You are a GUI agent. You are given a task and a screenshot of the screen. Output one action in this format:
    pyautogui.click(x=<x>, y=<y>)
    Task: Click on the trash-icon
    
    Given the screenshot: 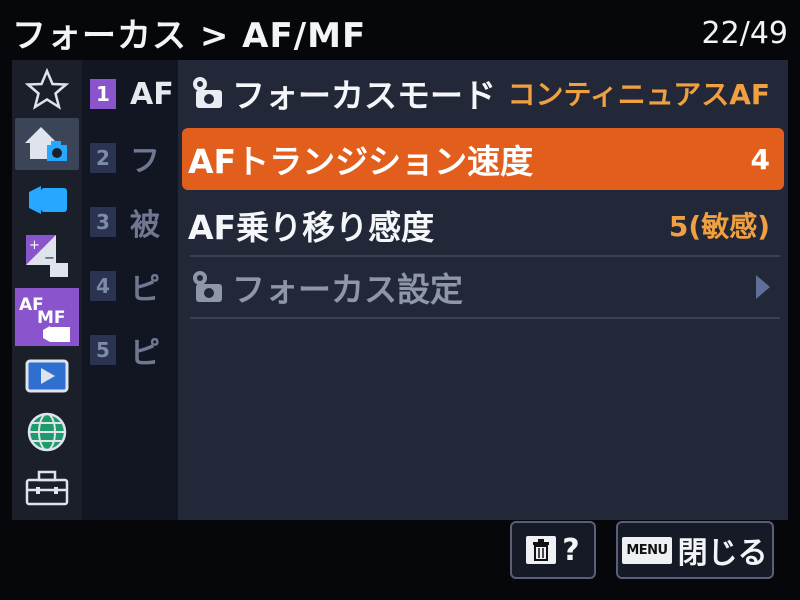 What is the action you would take?
    pyautogui.click(x=541, y=550)
    